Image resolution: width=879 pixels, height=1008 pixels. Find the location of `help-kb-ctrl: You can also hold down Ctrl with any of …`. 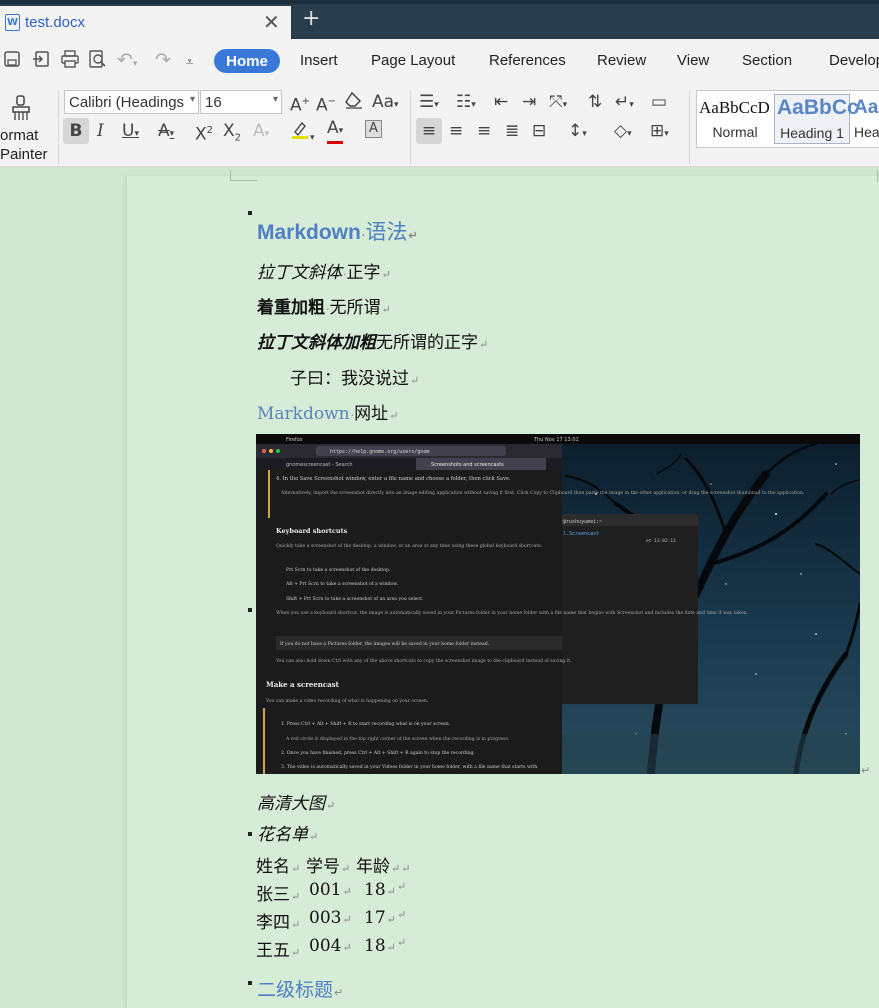

help-kb-ctrl: You can also hold down Ctrl with any of … is located at coordinates (423, 661).